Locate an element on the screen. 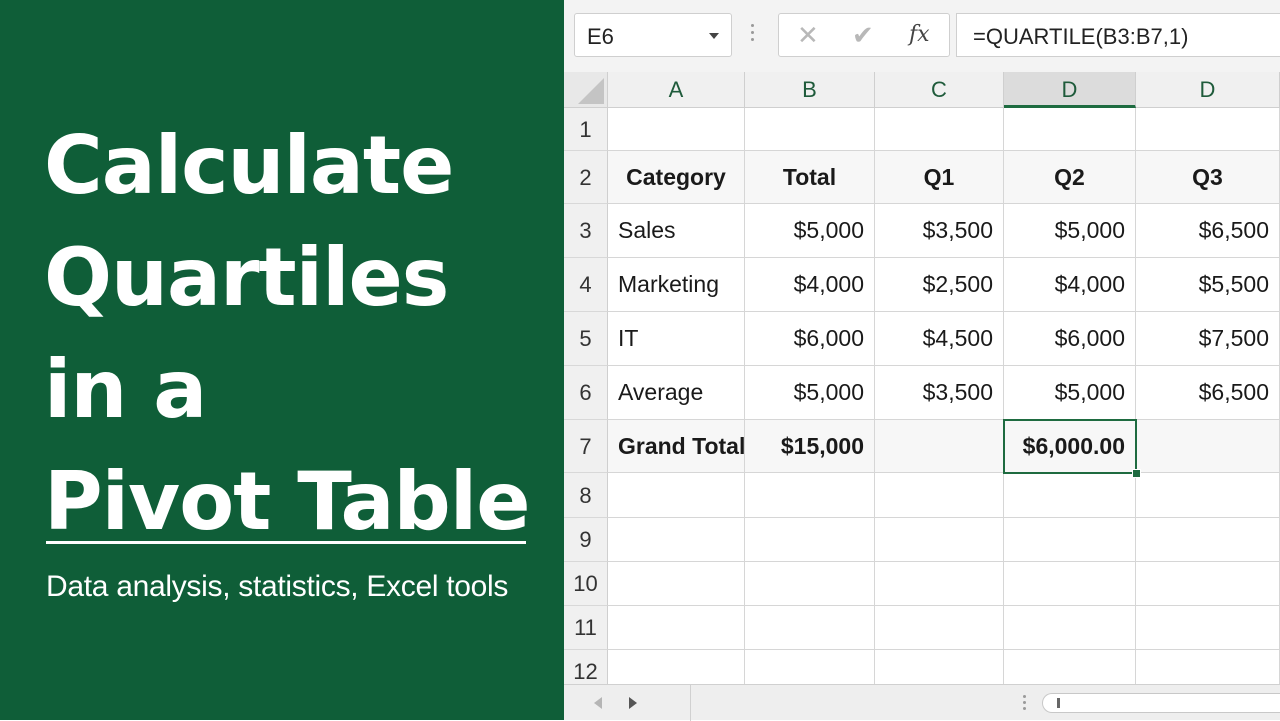 Image resolution: width=1280 pixels, height=721 pixels. cell: Category is located at coordinates (676, 177).